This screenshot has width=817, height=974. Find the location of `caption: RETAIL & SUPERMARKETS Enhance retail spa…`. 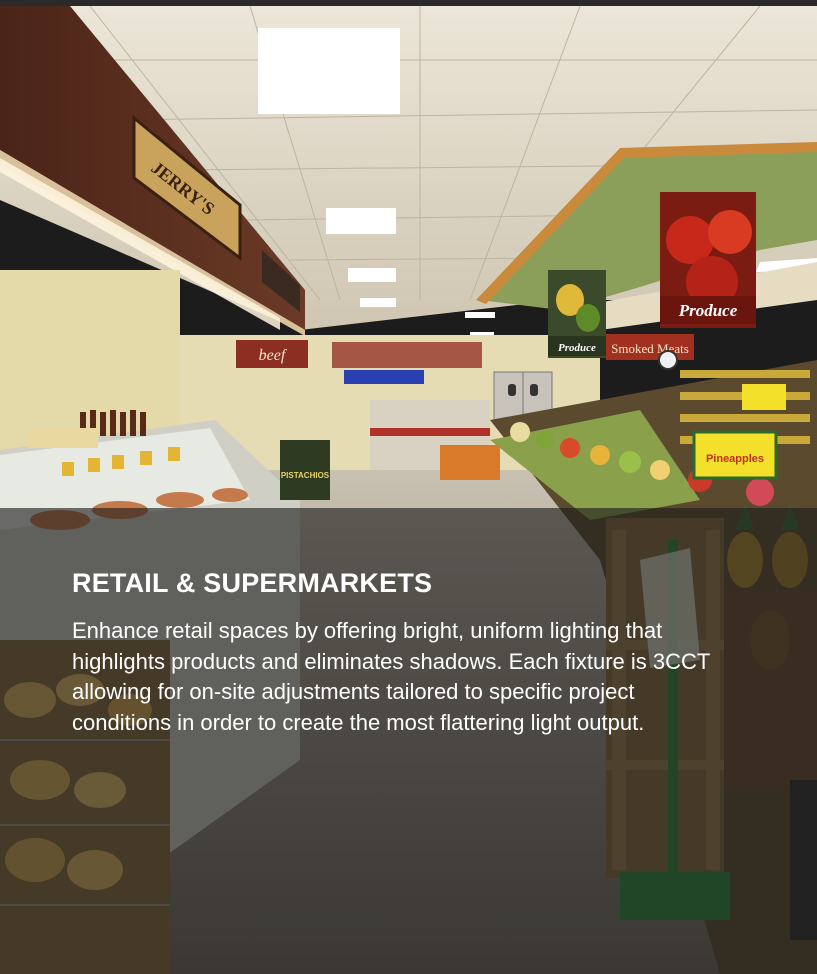

caption: RETAIL & SUPERMARKETS Enhance retail spa… is located at coordinates (392, 652).